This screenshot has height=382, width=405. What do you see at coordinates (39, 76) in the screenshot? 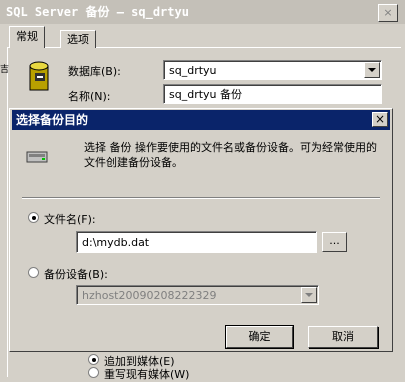
I see `database-icon` at bounding box center [39, 76].